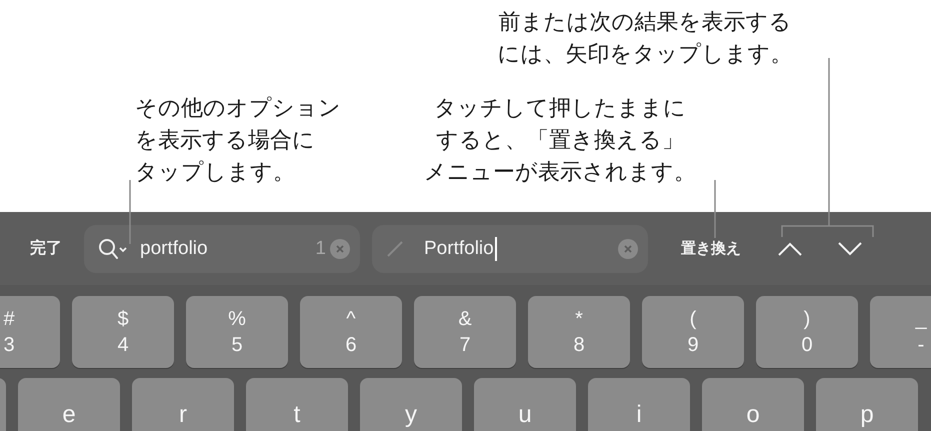 This screenshot has width=931, height=431. Describe the element at coordinates (645, 22) in the screenshot. I see `callout-text: 前または次の結果を表示する` at that location.